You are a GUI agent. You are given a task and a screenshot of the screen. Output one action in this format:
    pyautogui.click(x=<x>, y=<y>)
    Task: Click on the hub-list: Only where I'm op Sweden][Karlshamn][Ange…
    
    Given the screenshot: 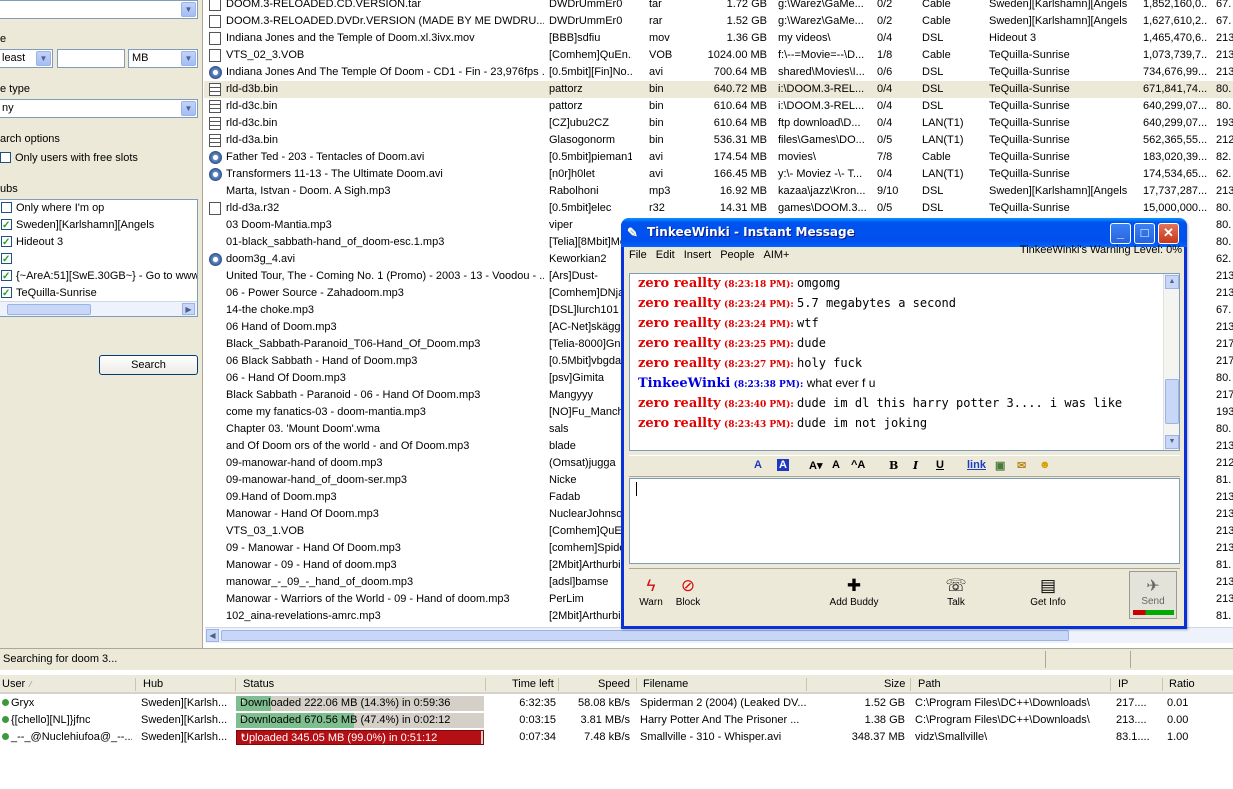 What is the action you would take?
    pyautogui.click(x=99, y=258)
    